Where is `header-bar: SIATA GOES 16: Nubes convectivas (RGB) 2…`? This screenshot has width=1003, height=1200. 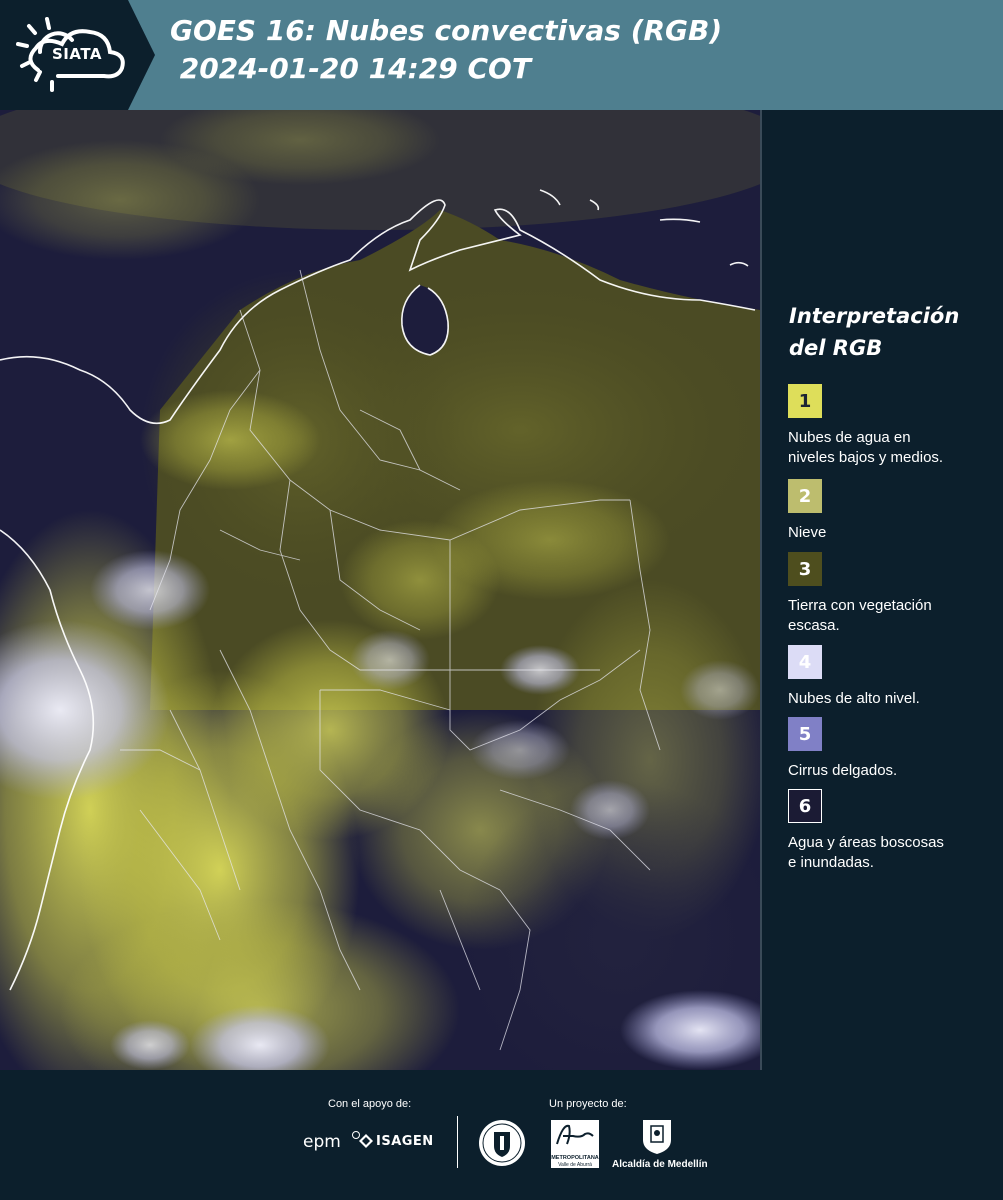
header-bar: SIATA GOES 16: Nubes convectivas (RGB) 2… is located at coordinates (501, 55).